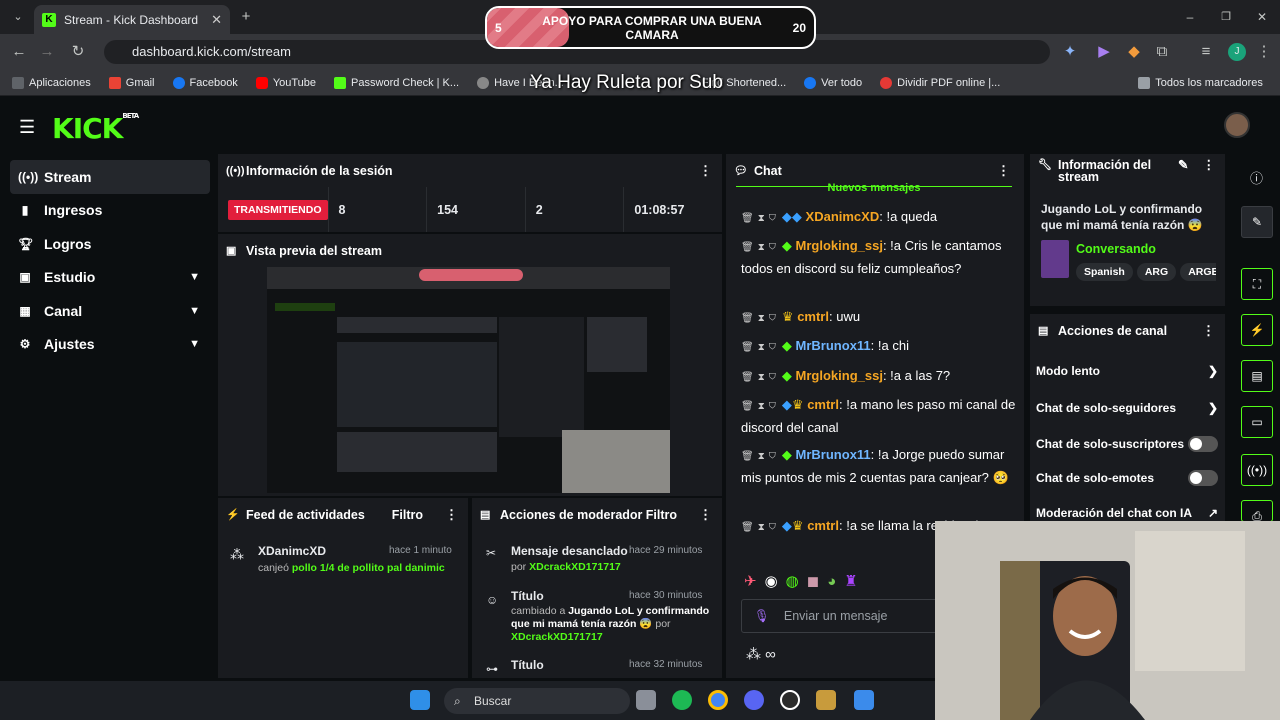 Image resolution: width=1280 pixels, height=720 pixels. What do you see at coordinates (682, 700) in the screenshot?
I see `spotify-icon` at bounding box center [682, 700].